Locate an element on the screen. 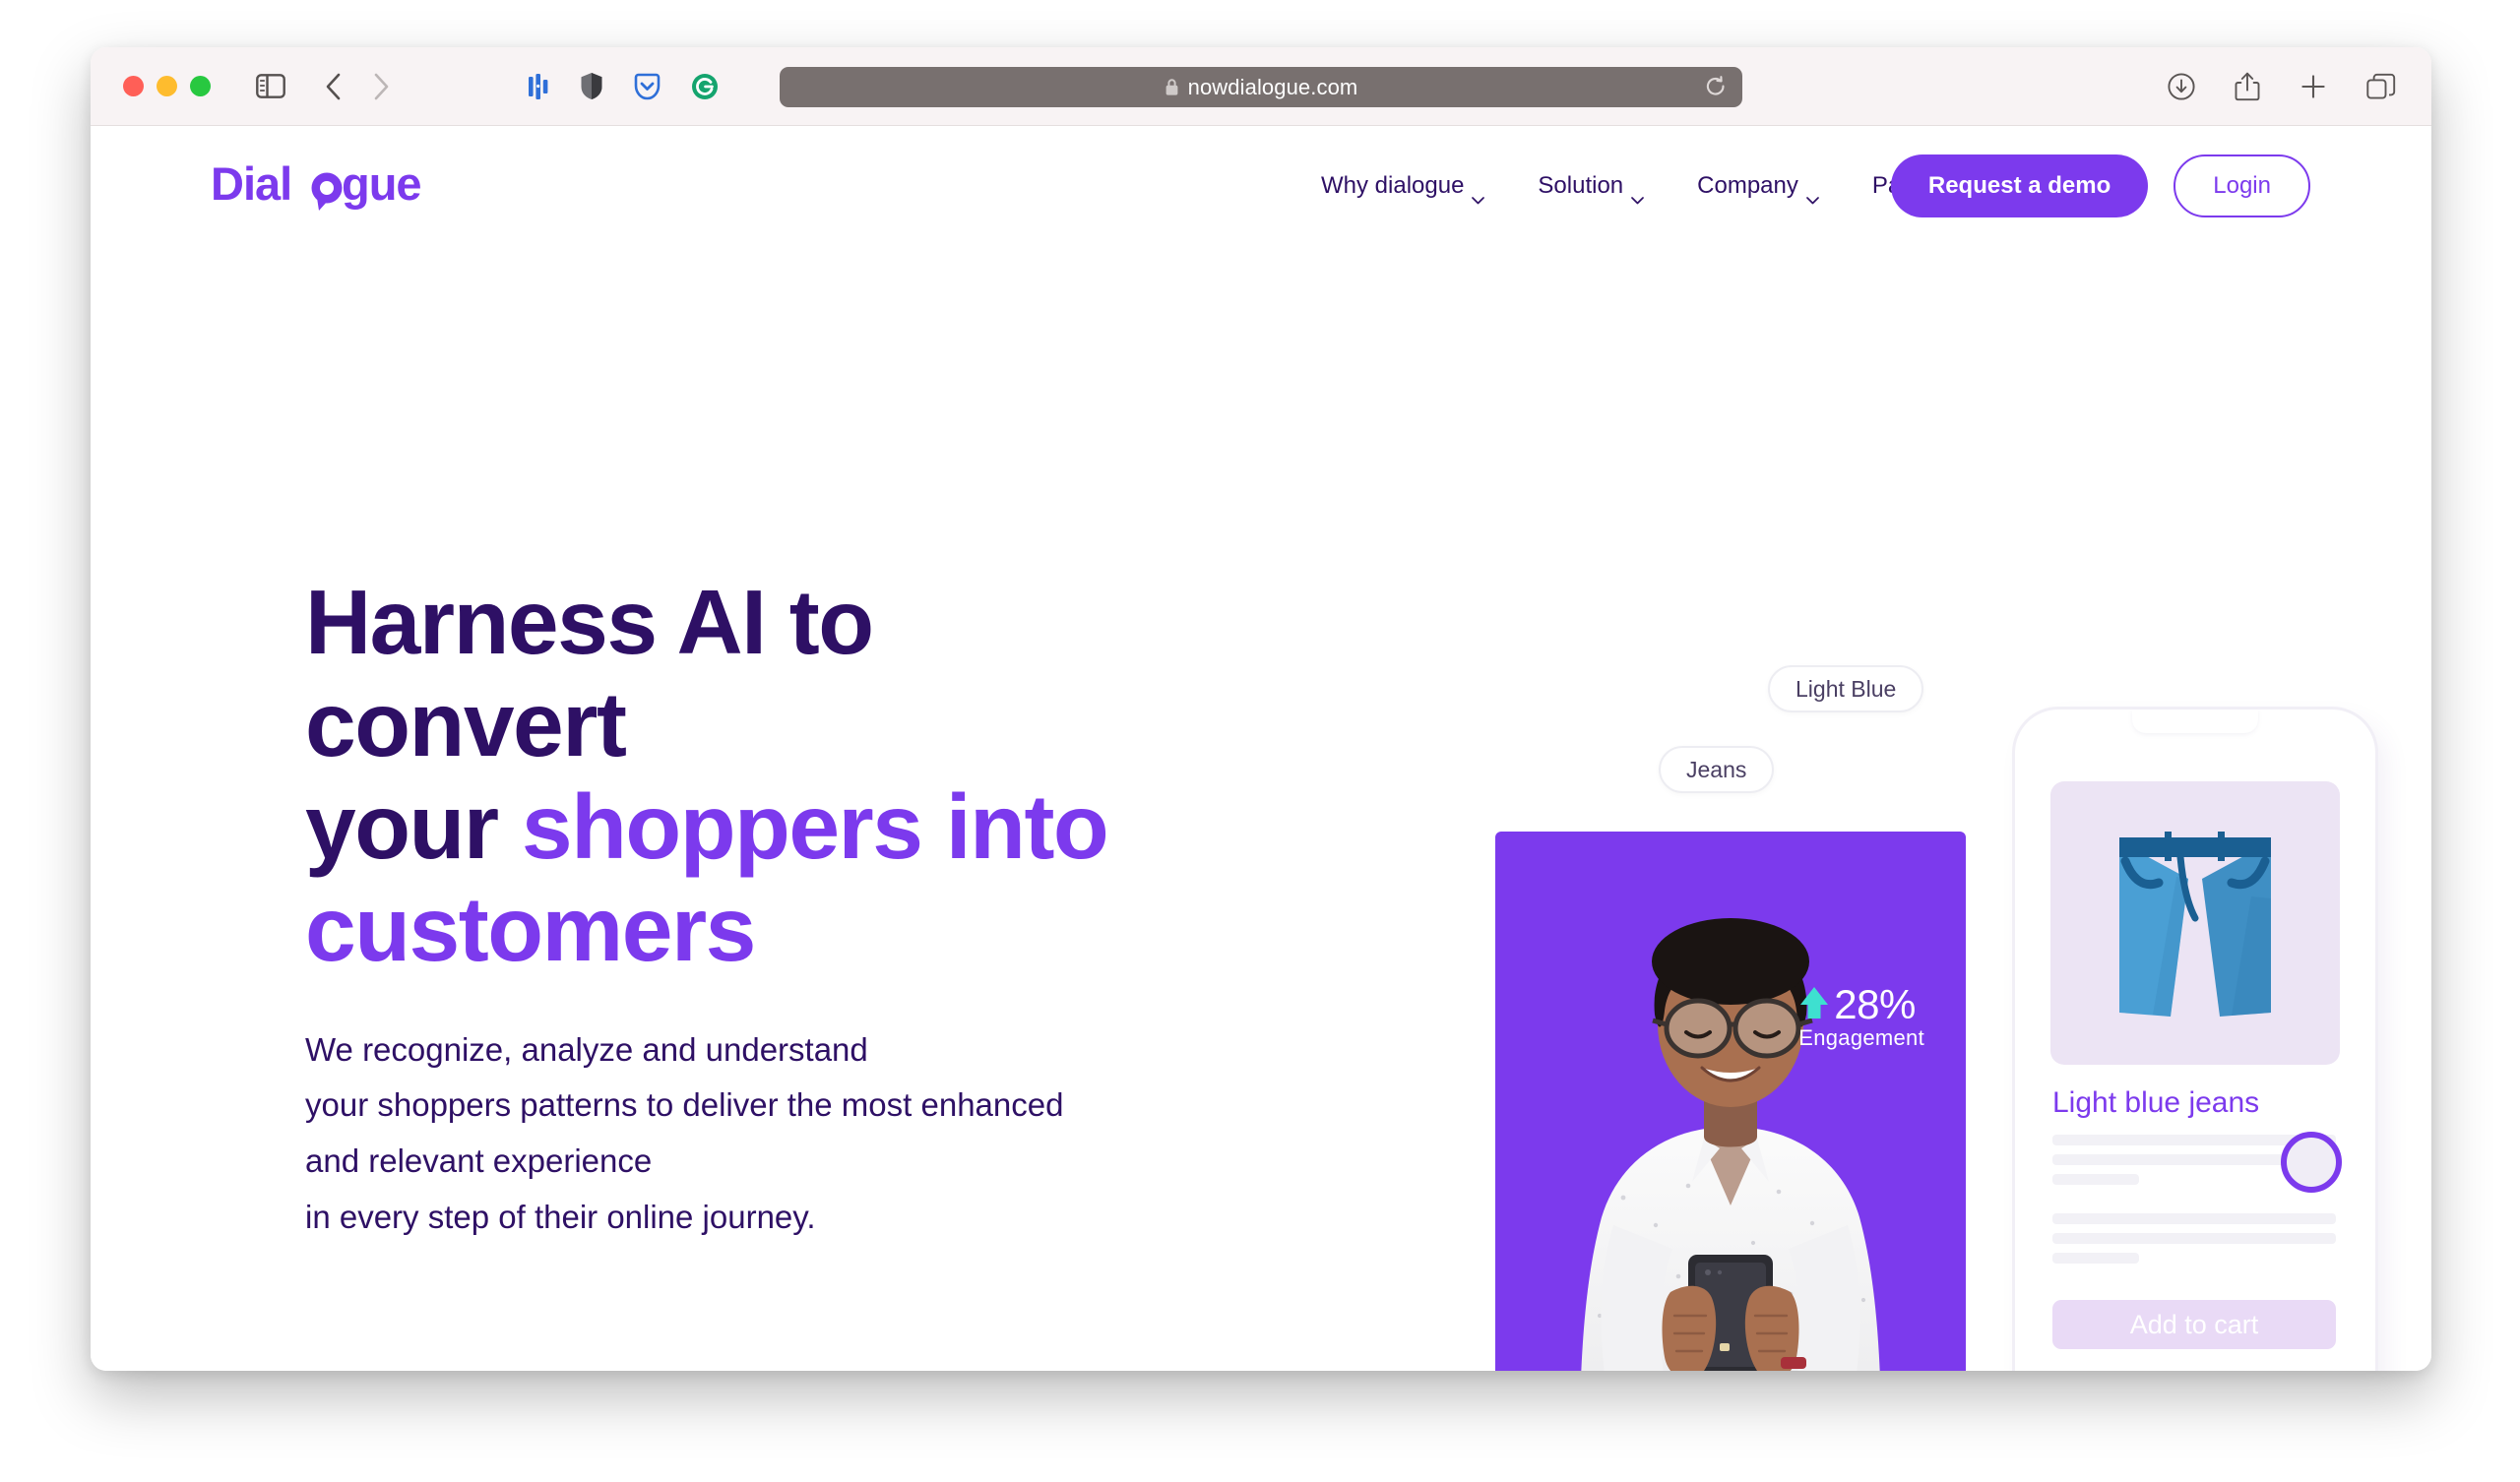 This screenshot has width=2520, height=1482. nav-item-solution: Solution is located at coordinates (1590, 188).